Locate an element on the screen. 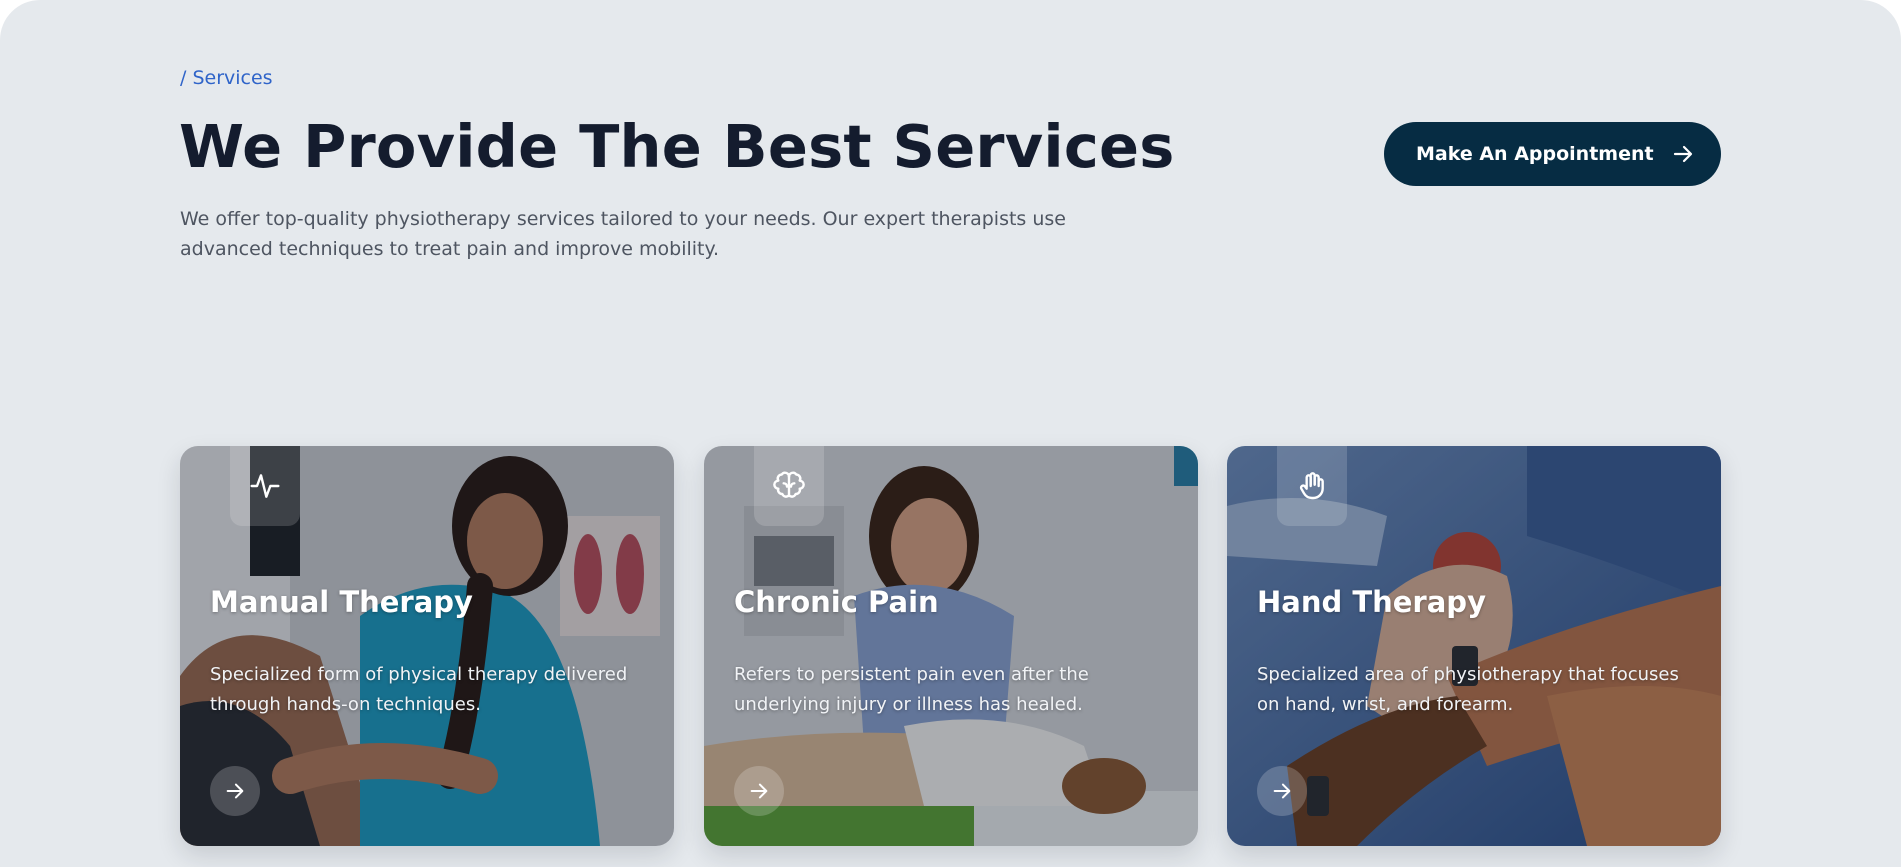 The image size is (1901, 867). card-title: Chronic Pain is located at coordinates (836, 602).